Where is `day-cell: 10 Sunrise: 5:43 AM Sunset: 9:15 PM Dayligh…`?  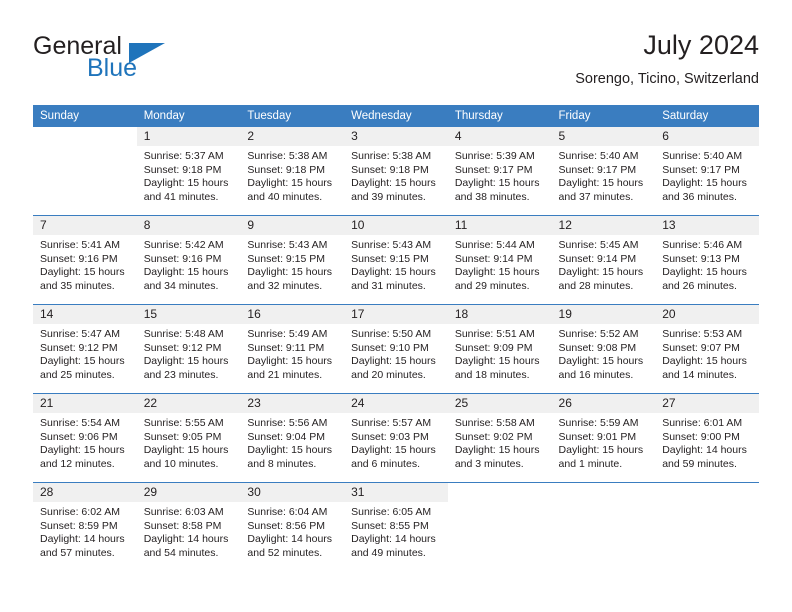
day-cell: 10 Sunrise: 5:43 AM Sunset: 9:15 PM Dayligh… is located at coordinates (396, 260).